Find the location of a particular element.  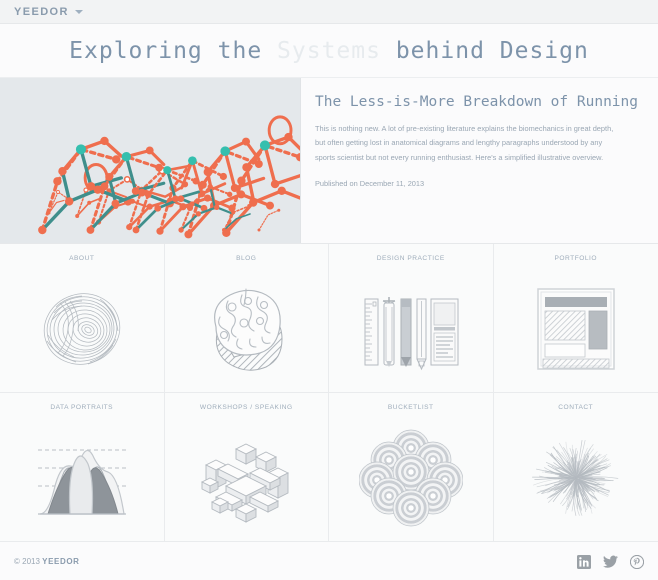

brand-menu: YEEDOR is located at coordinates (48, 12).